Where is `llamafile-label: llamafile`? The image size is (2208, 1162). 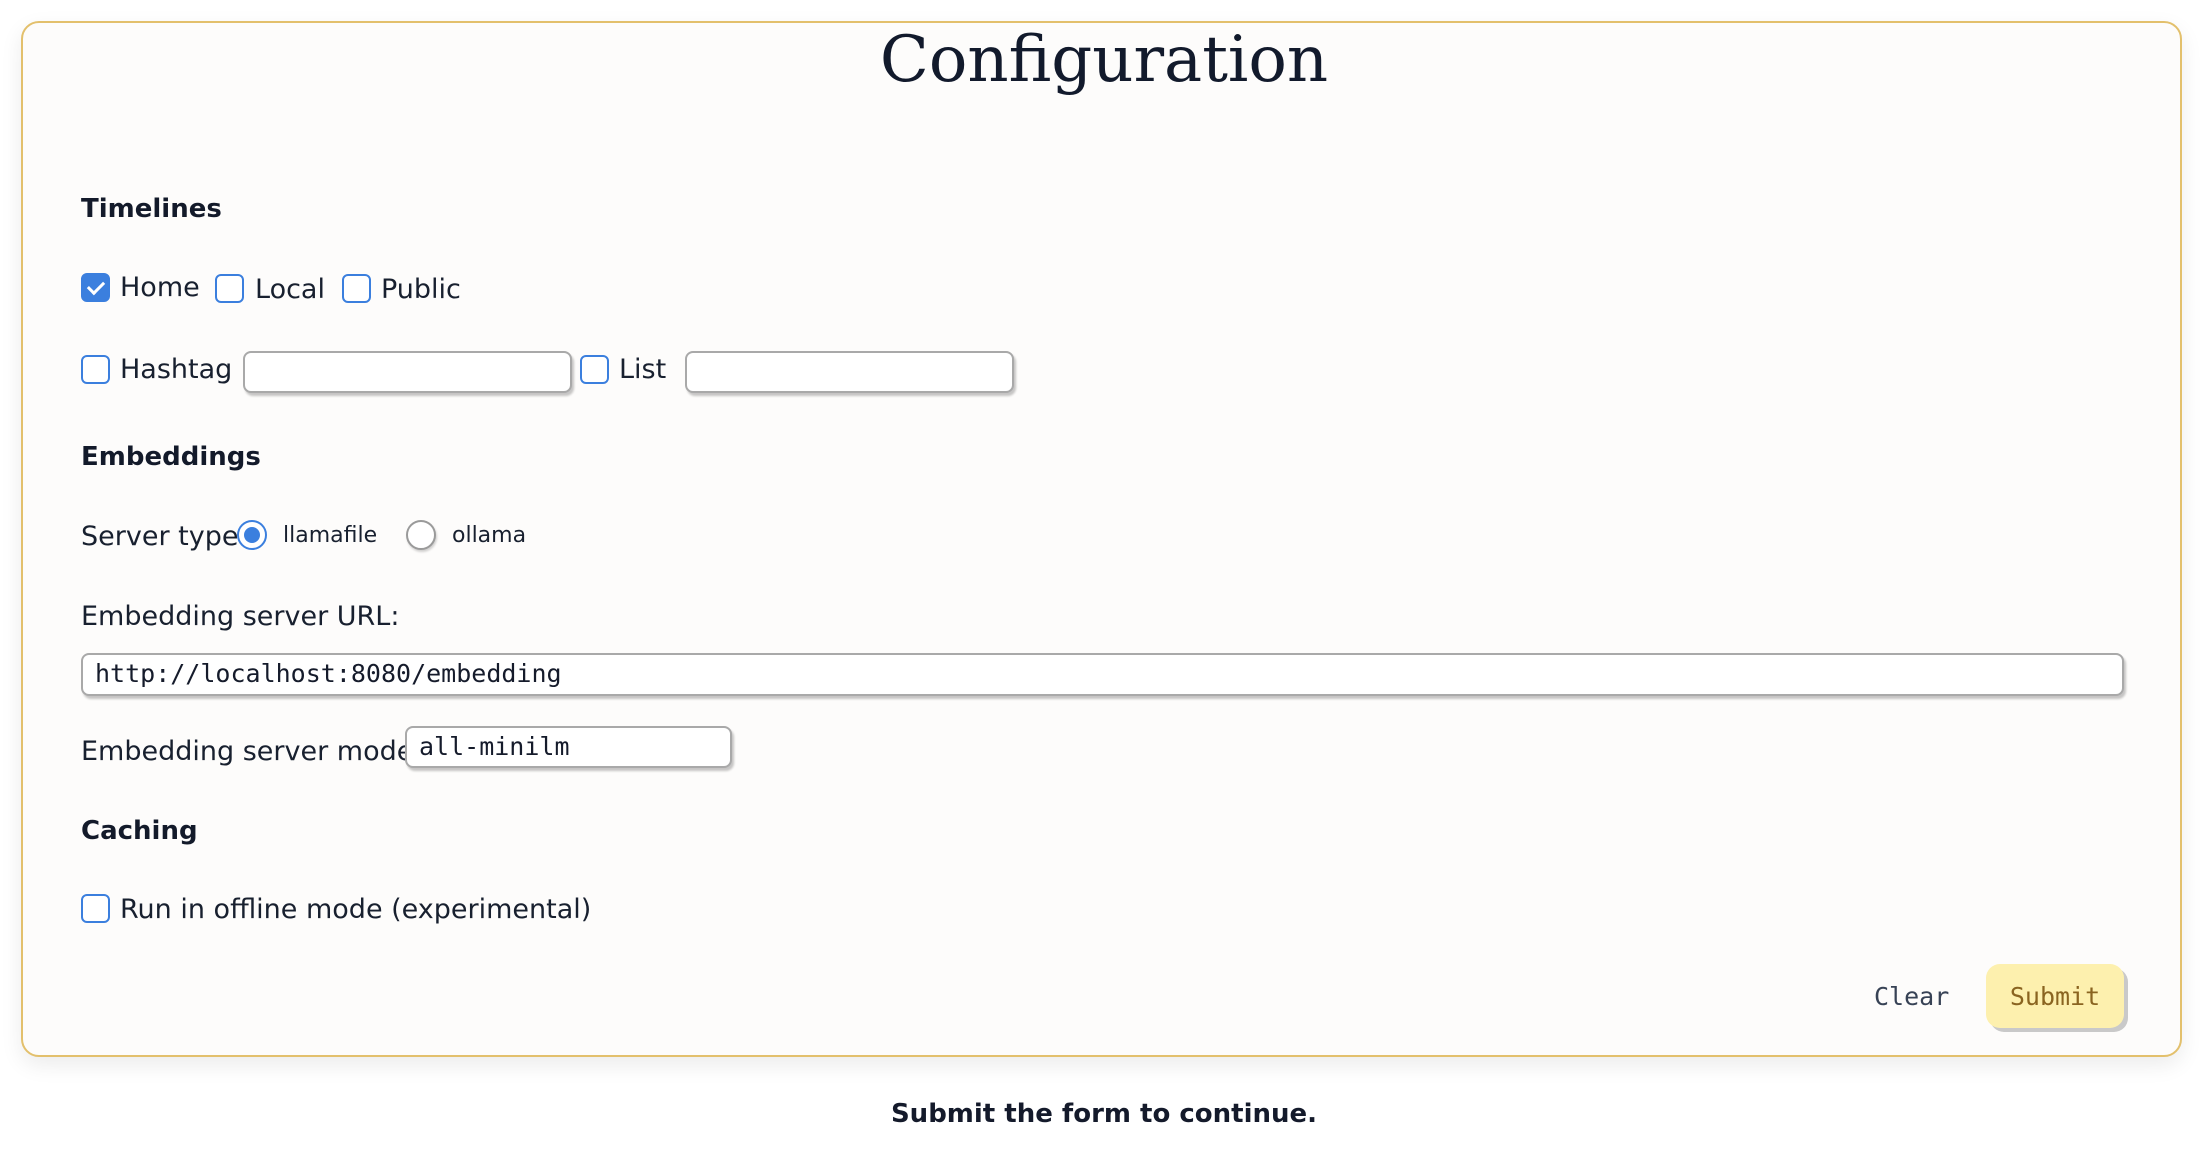 llamafile-label: llamafile is located at coordinates (330, 535).